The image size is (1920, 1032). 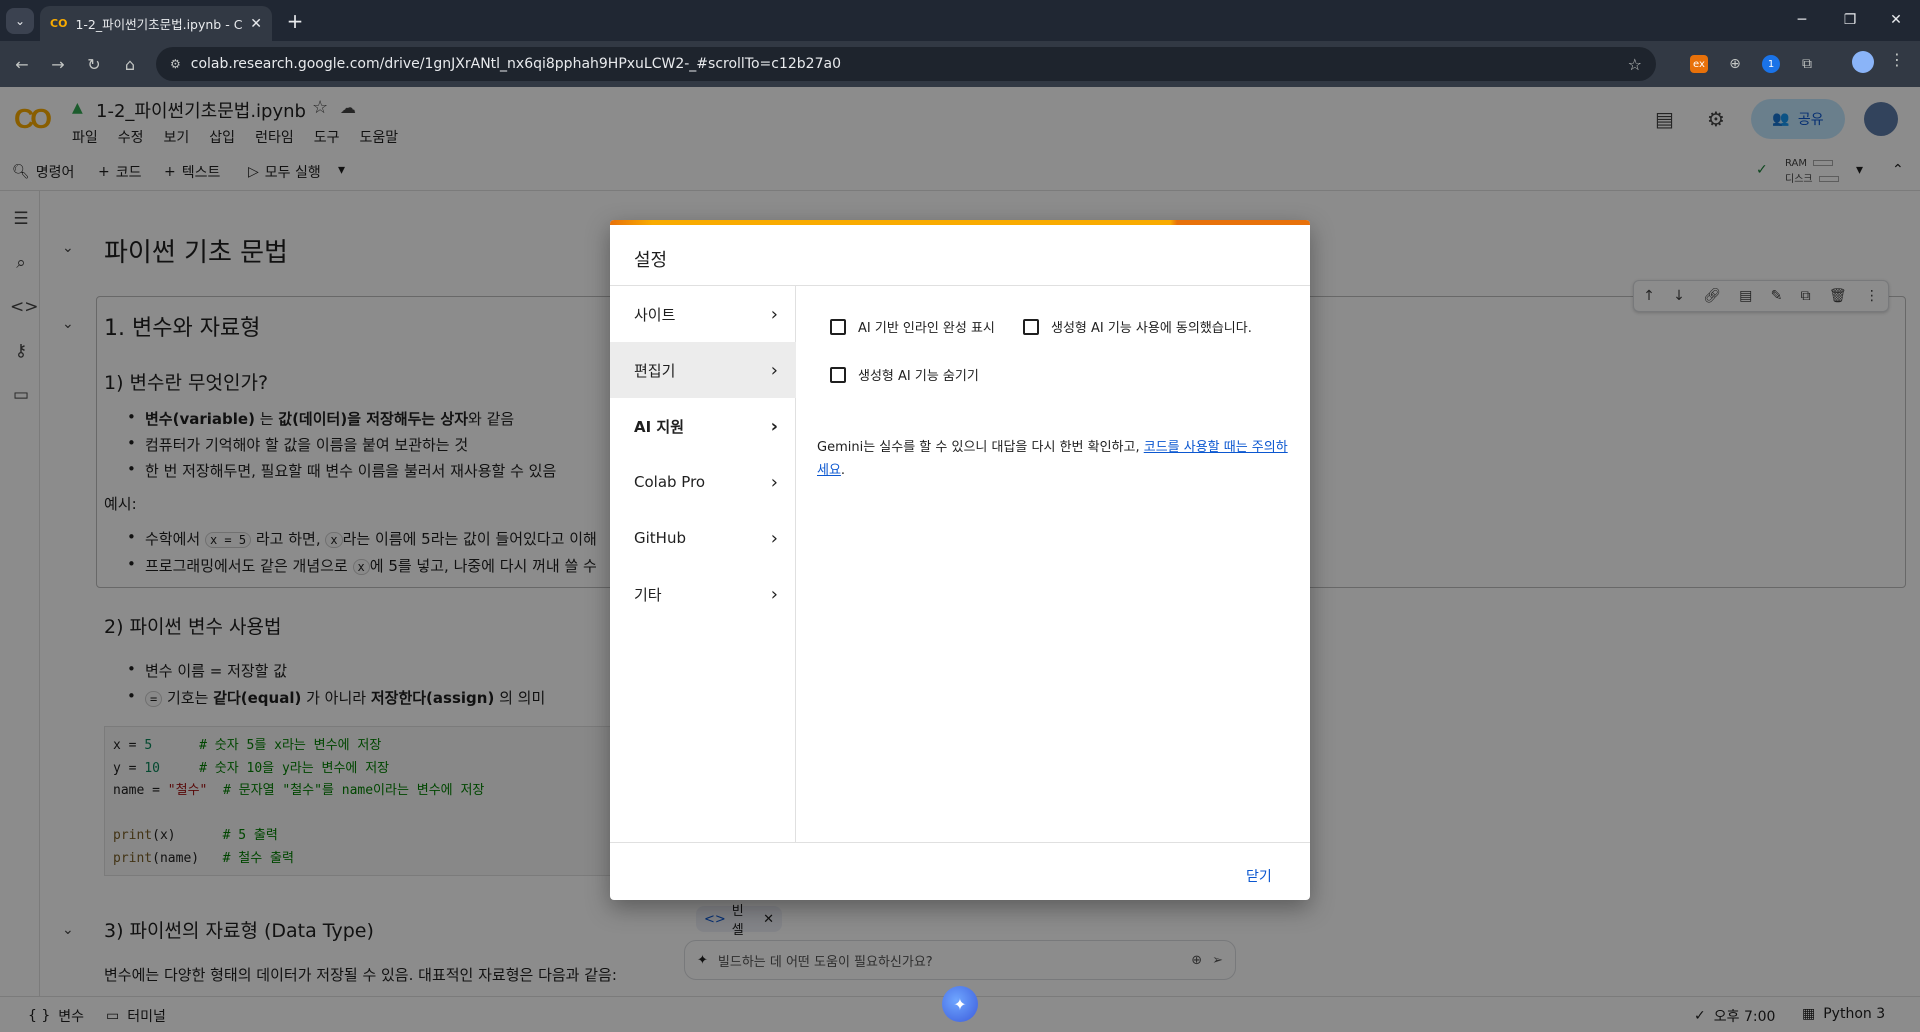 What do you see at coordinates (703, 370) in the screenshot?
I see `settings-nav-editor: 편집기 ›` at bounding box center [703, 370].